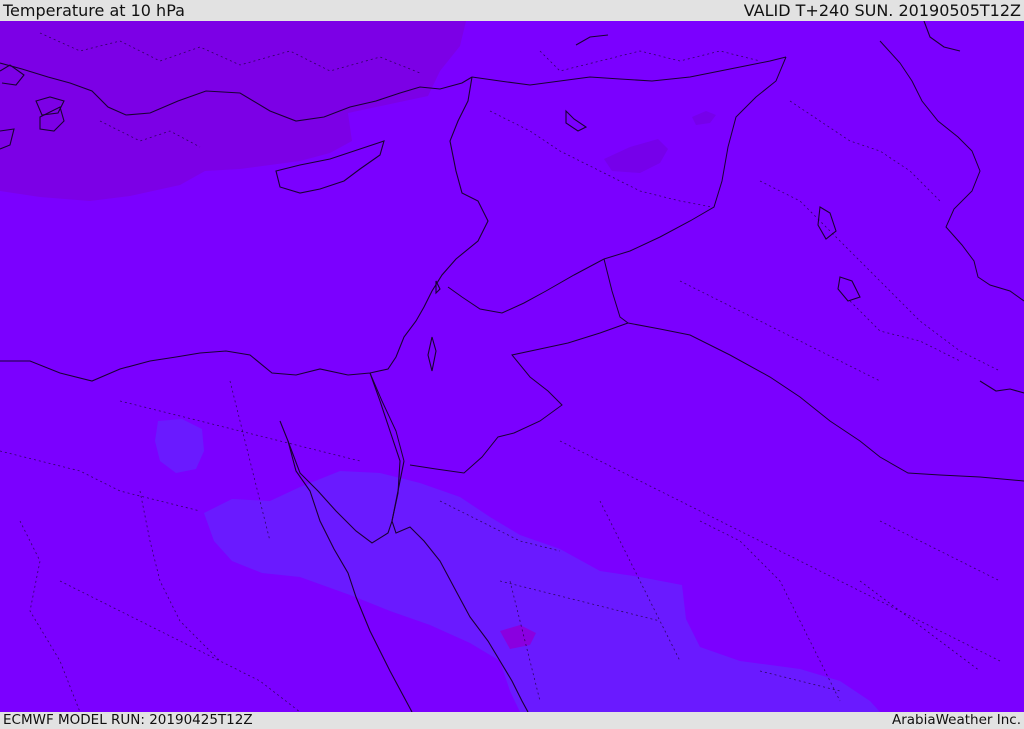  I want to click on valid-time: VALID T+240 SUN. 20190505T12Z, so click(882, 10).